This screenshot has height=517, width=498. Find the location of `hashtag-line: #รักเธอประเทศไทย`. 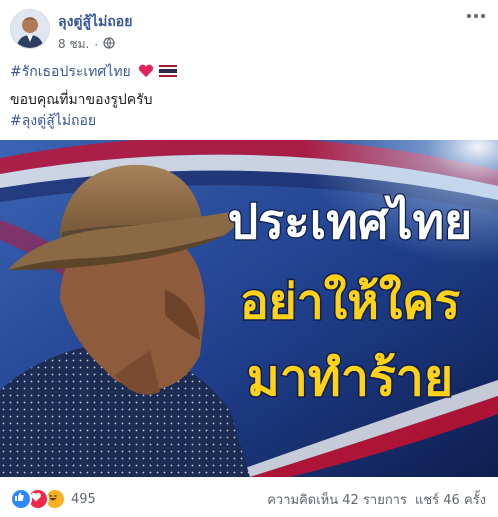

hashtag-line: #รักเธอประเทศไทย is located at coordinates (250, 72).